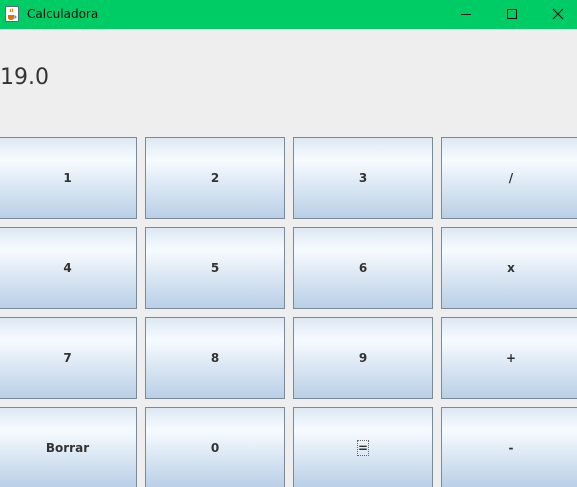  I want to click on minus-button: -, so click(509, 447).